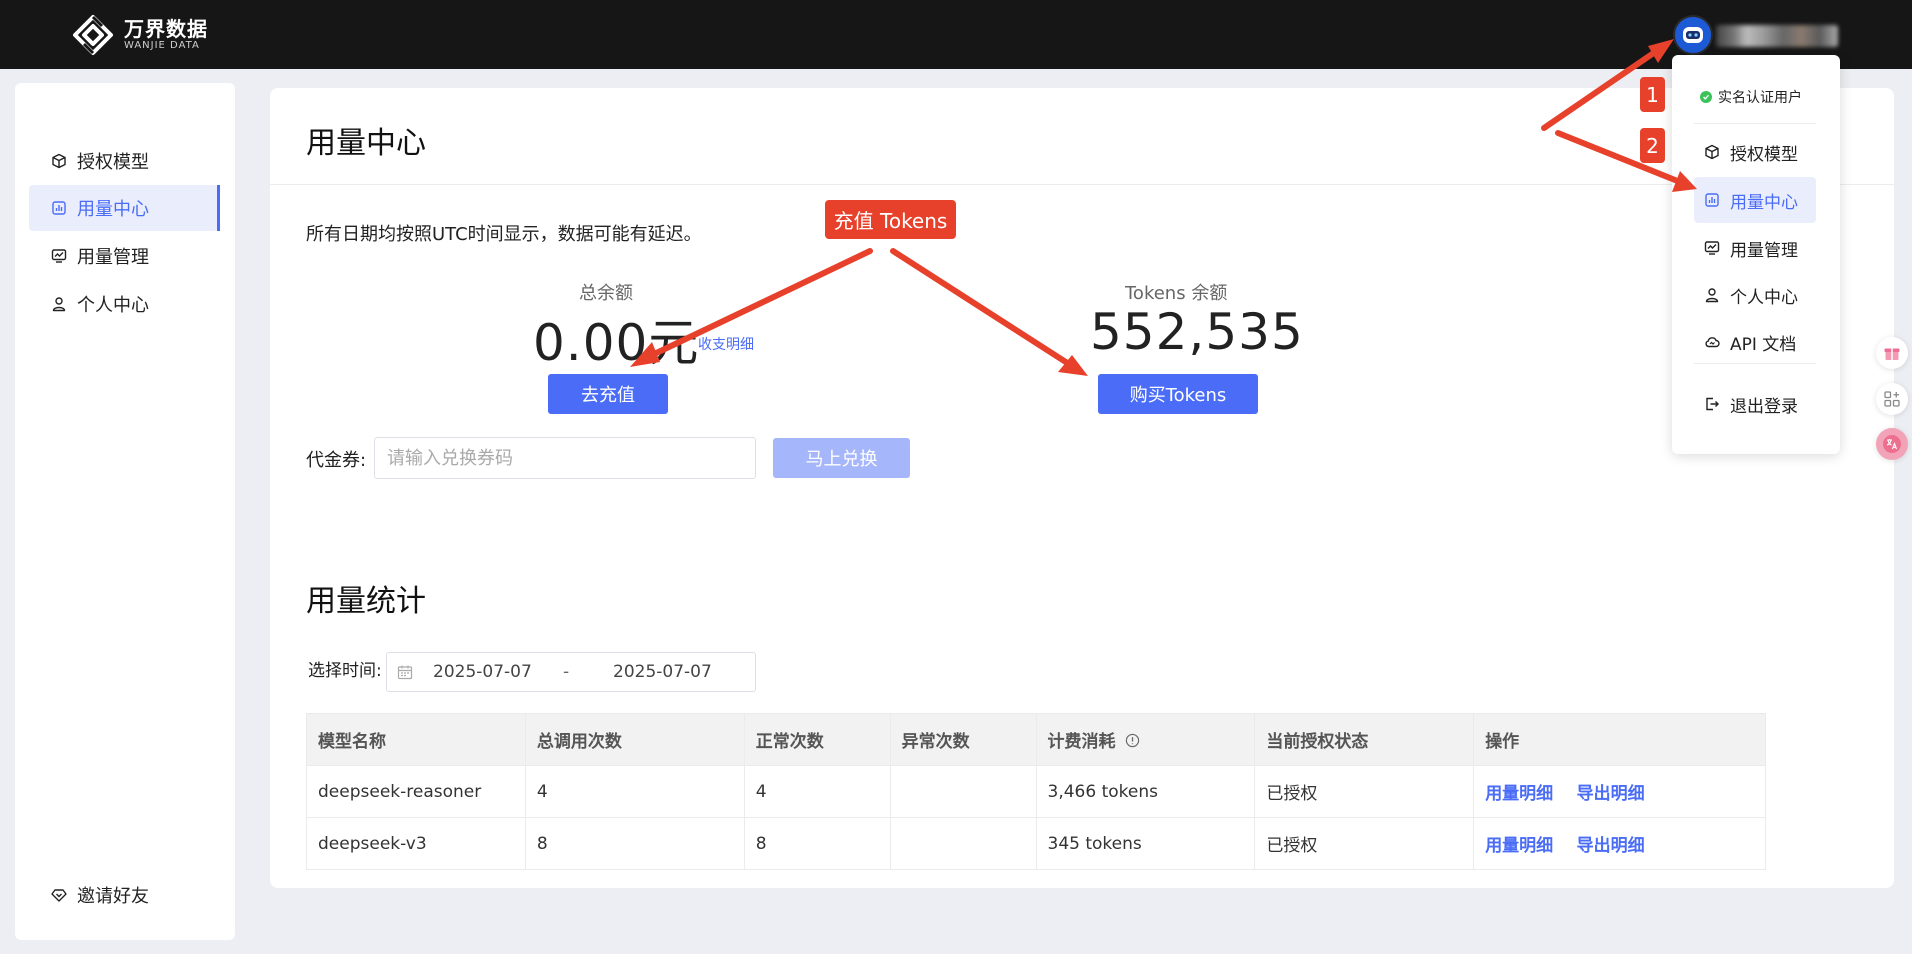  Describe the element at coordinates (1081, 742) in the screenshot. I see `column-header-label: 计费消耗` at that location.